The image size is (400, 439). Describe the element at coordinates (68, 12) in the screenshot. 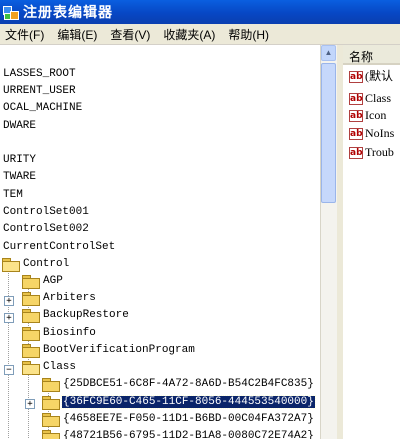

I see `window-title: 注册表编辑器` at that location.